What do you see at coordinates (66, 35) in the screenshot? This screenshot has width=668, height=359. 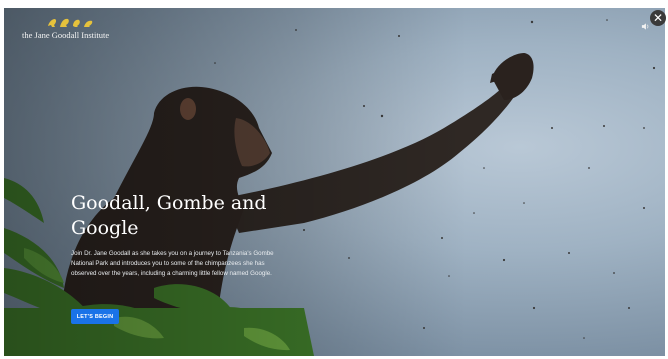 I see `brand-name: the Jane Goodall Institute` at bounding box center [66, 35].